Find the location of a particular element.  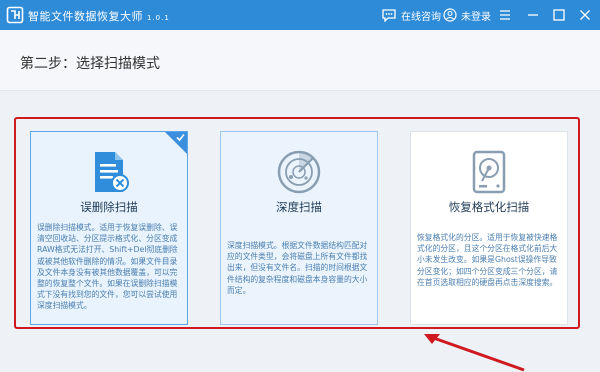

app-name: 智能文件数据恢复大师 is located at coordinates (85, 16).